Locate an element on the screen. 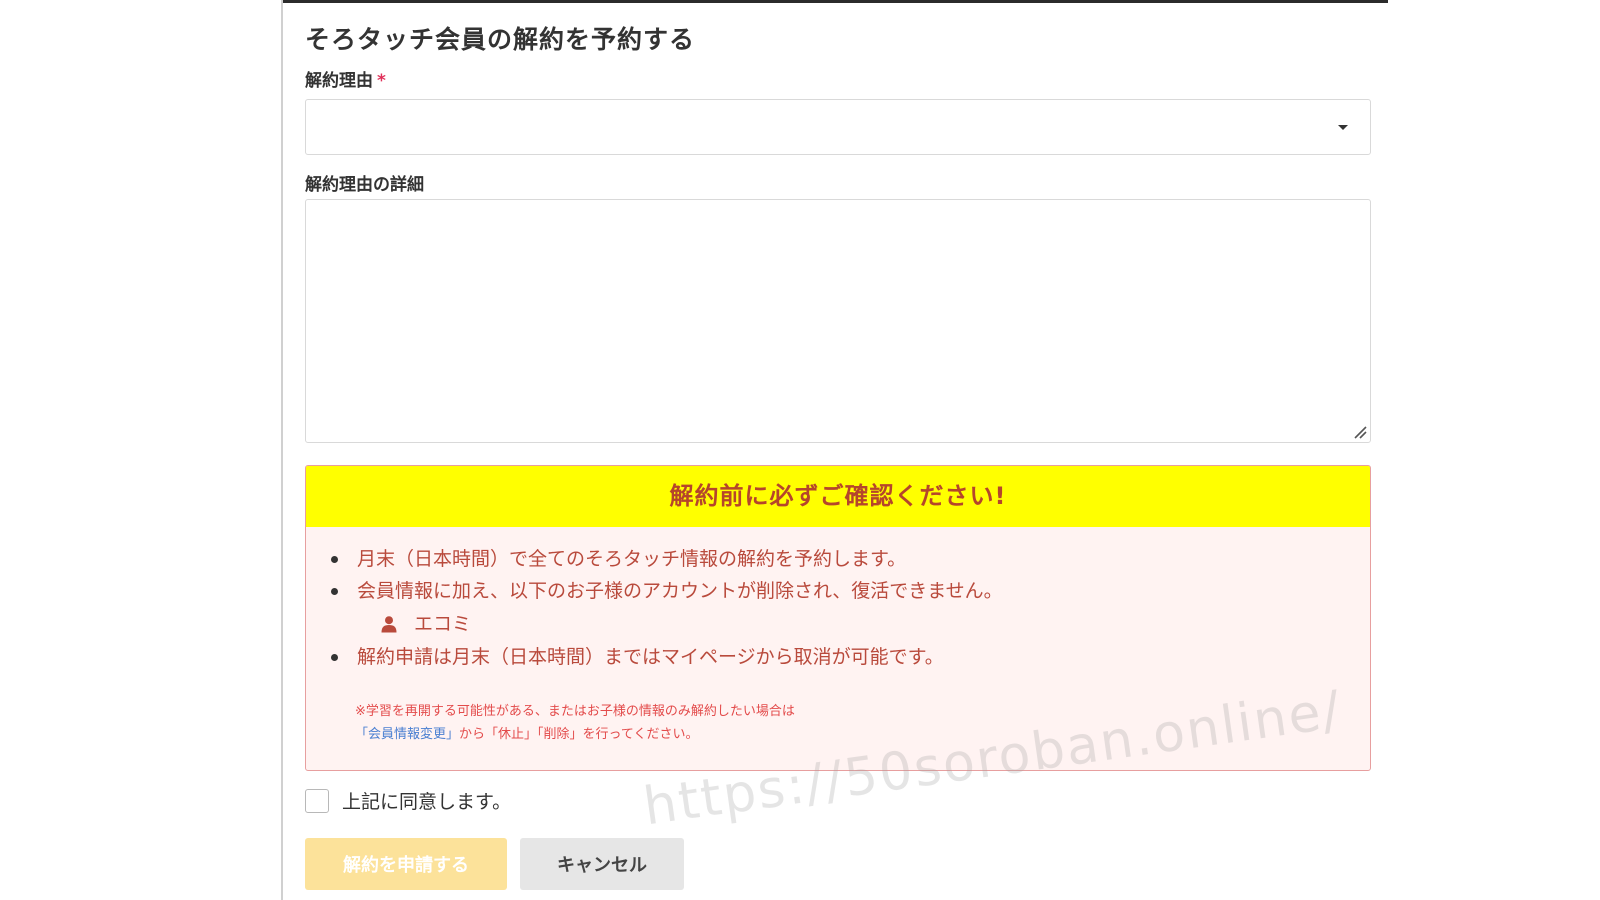 The image size is (1600, 900). notice-item: 月末（日本時間）で全てのそろタッチ情報の解約を予約します。 is located at coordinates (849, 559).